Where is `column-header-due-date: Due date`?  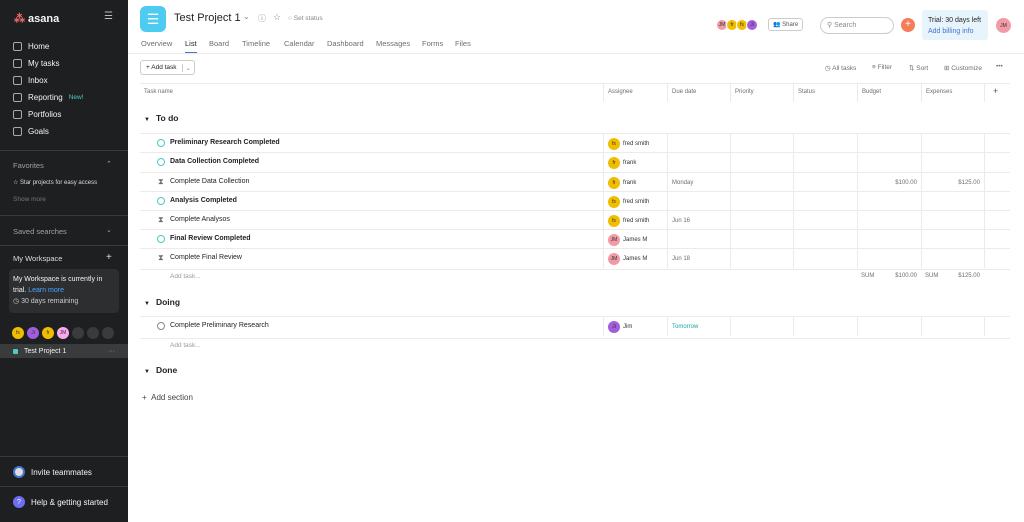 column-header-due-date: Due date is located at coordinates (698, 93).